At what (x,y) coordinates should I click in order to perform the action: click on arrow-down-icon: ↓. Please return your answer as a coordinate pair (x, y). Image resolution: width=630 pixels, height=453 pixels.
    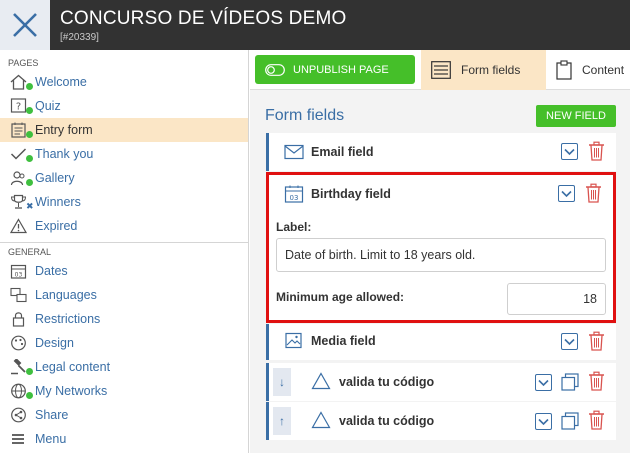
    Looking at the image, I should click on (282, 382).